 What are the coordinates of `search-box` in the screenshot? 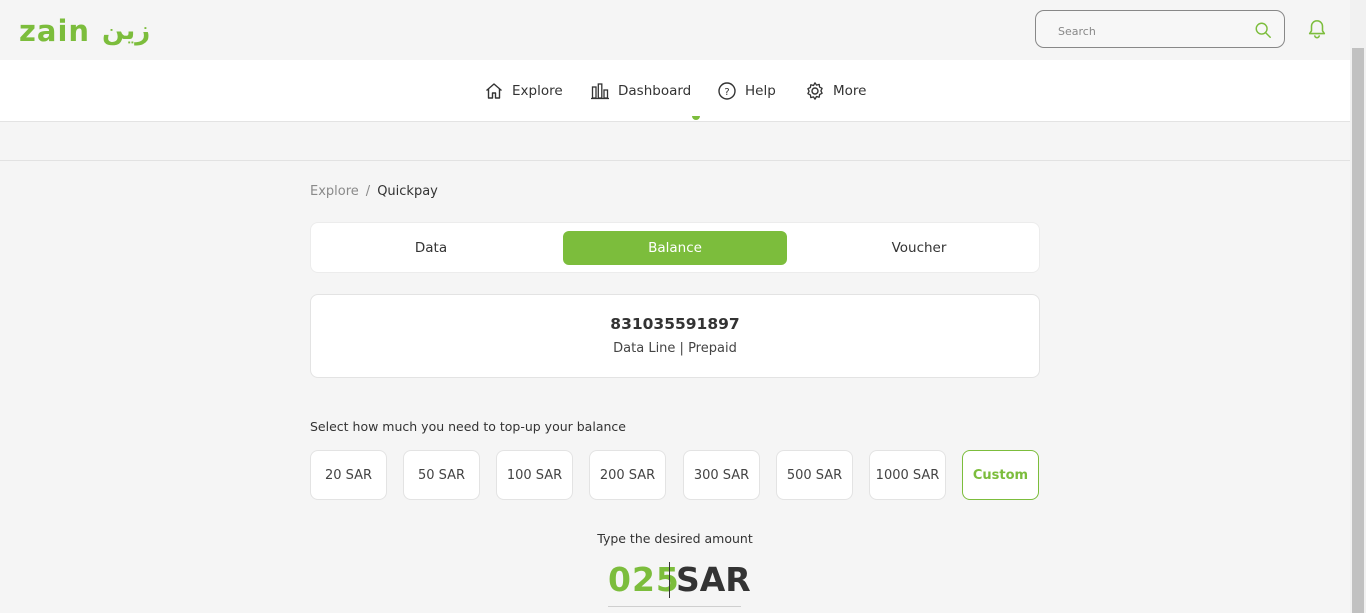 It's located at (1160, 29).